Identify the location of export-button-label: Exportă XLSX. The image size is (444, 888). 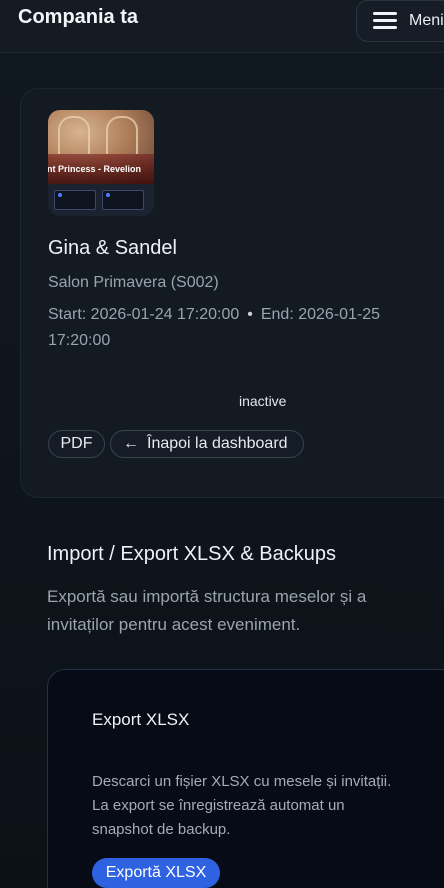
(156, 872).